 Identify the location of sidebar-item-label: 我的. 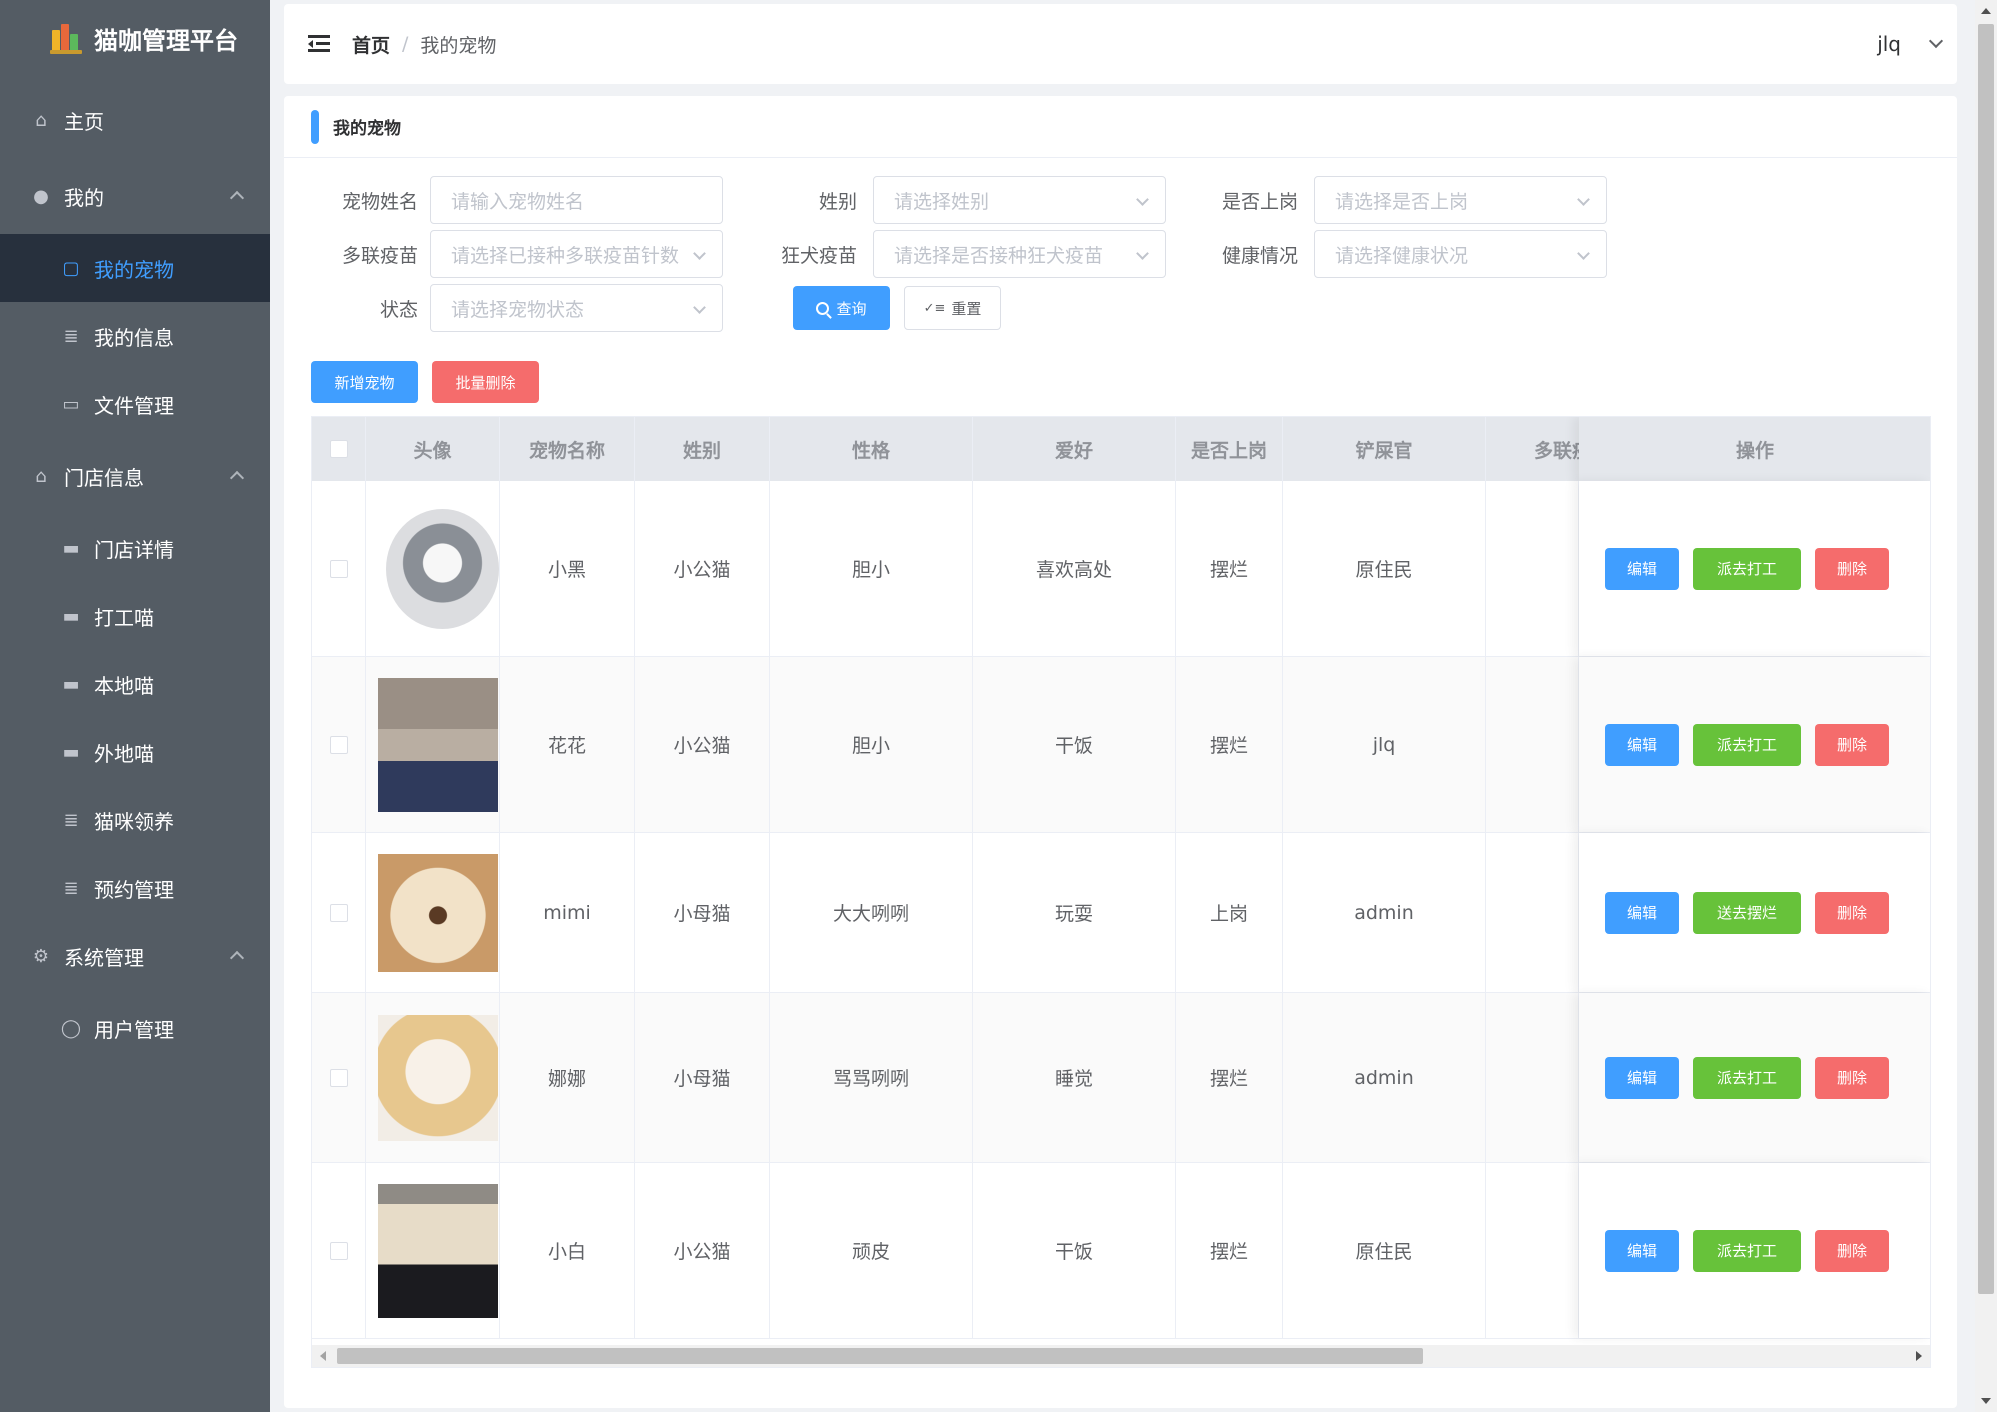
(84, 197).